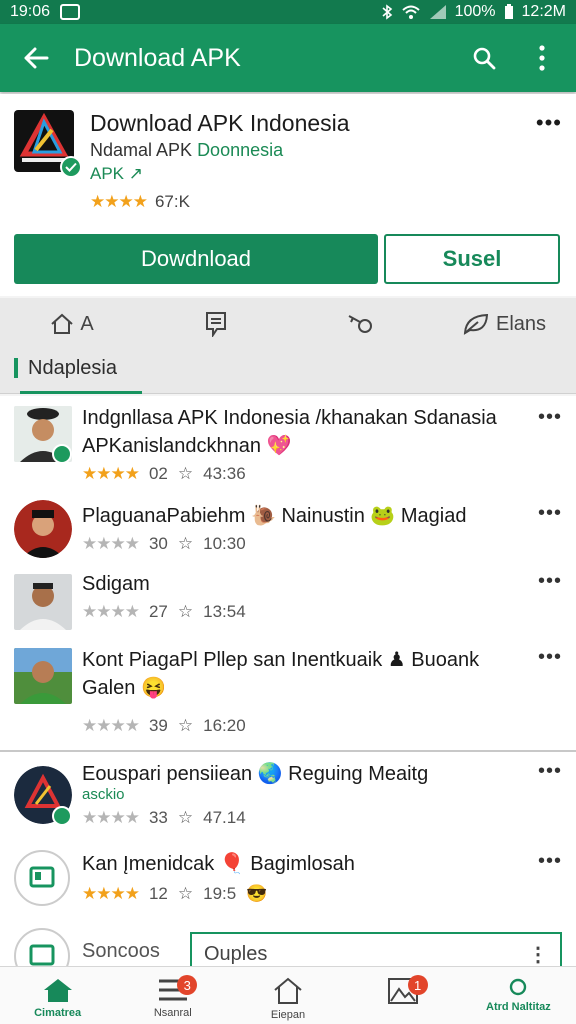 The width and height of the screenshot is (576, 1024). Describe the element at coordinates (153, 688) in the screenshot. I see `emoji-icon: 😝` at that location.